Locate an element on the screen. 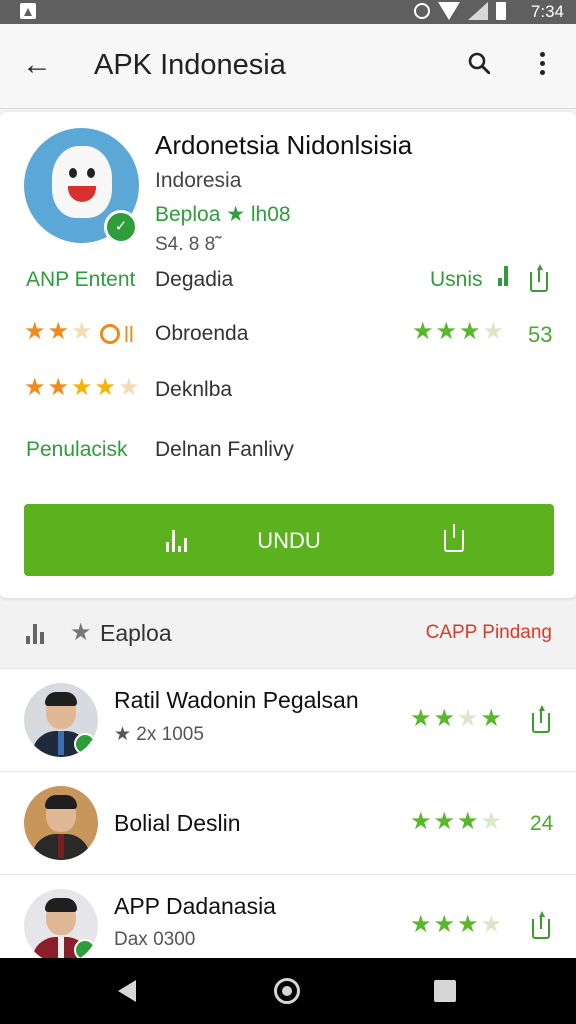 The image size is (576, 1024). list-item-title: Ratil Wadonin Pegalsan is located at coordinates (236, 700).